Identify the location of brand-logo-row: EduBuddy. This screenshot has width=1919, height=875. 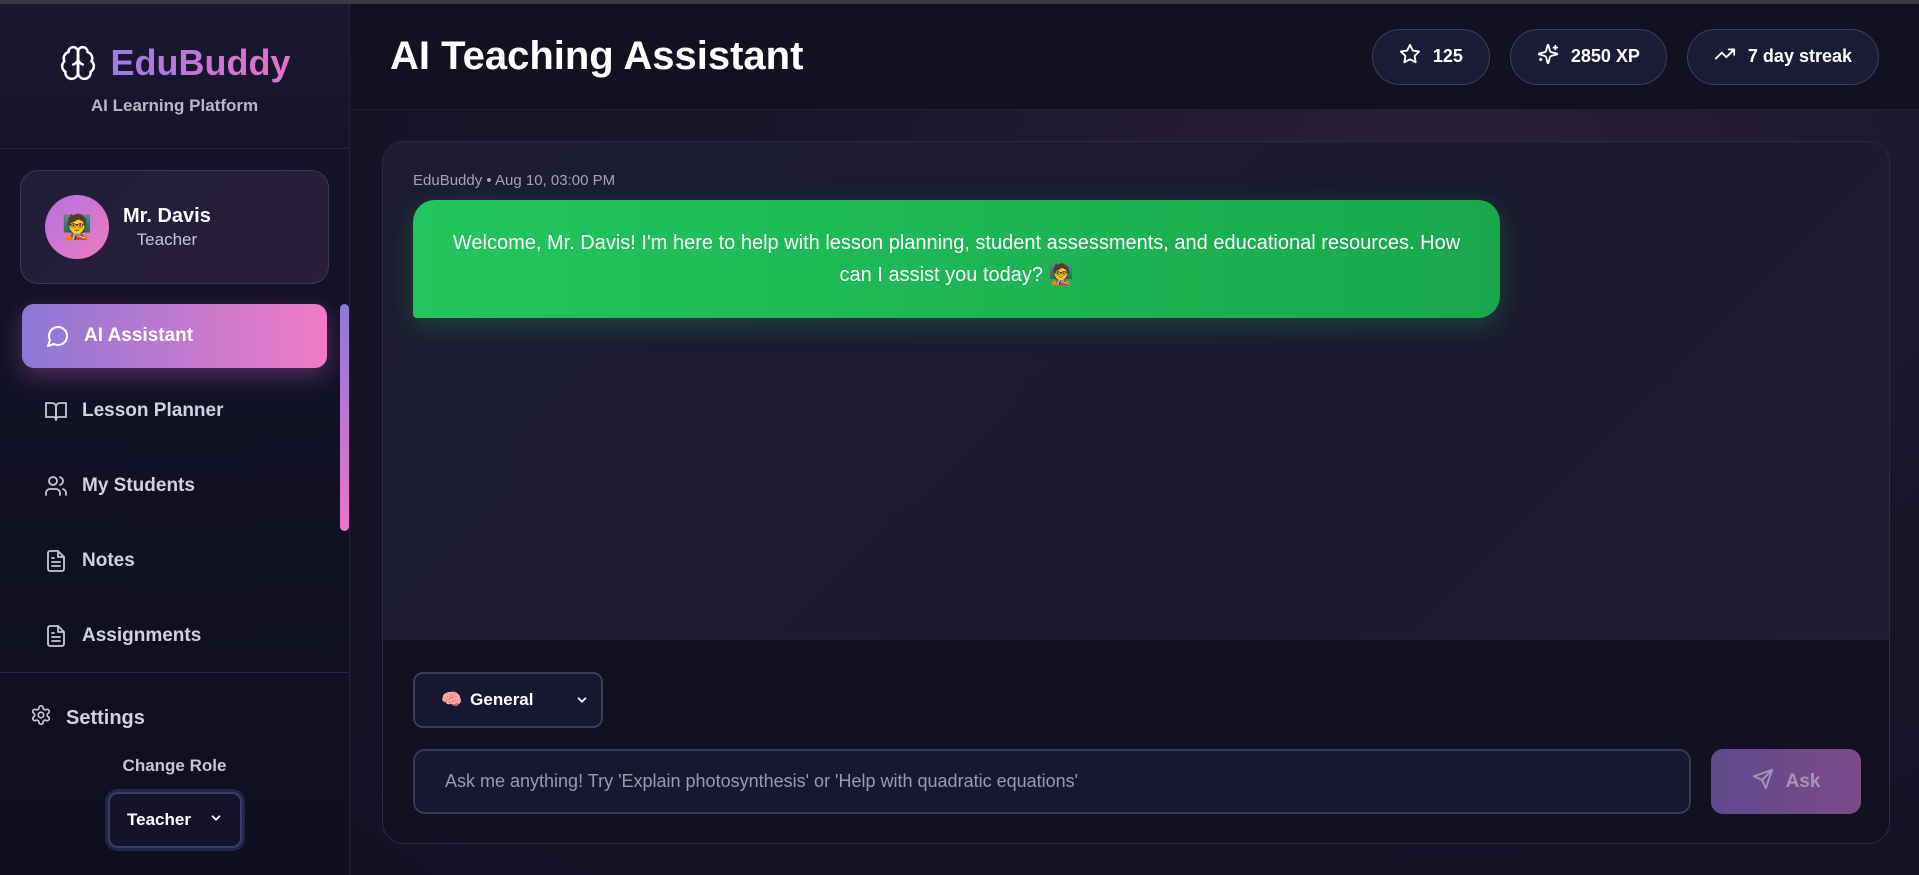
(175, 63).